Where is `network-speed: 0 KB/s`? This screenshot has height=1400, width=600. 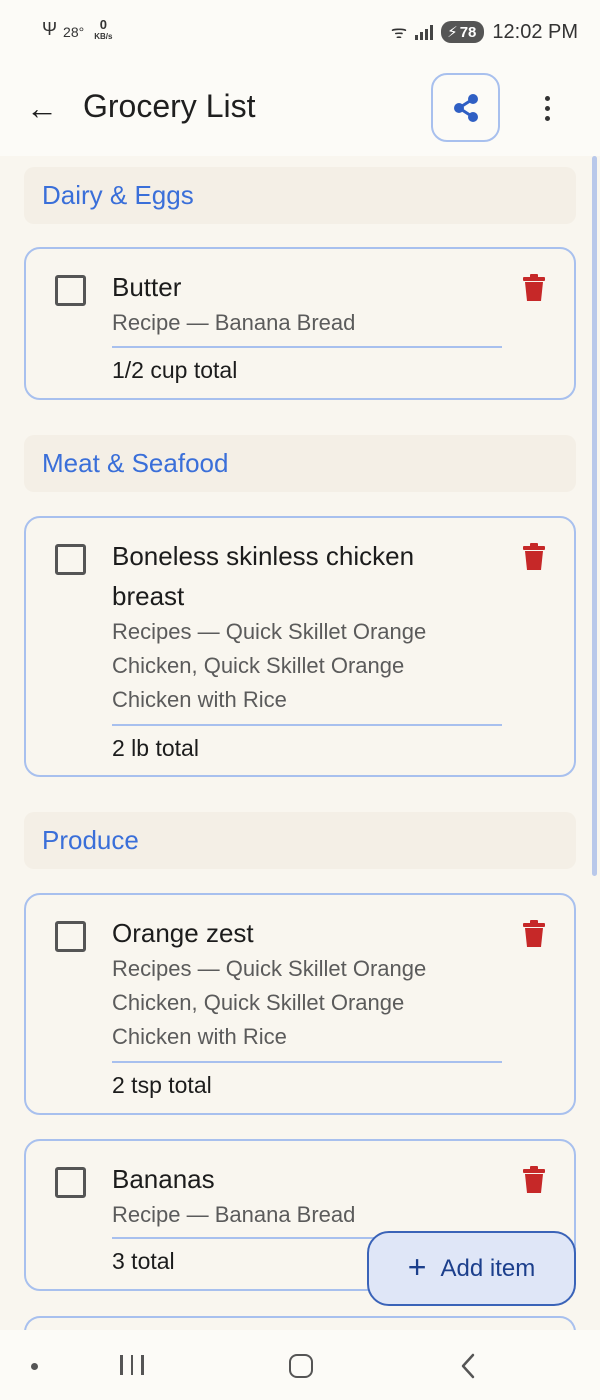
network-speed: 0 KB/s is located at coordinates (103, 29).